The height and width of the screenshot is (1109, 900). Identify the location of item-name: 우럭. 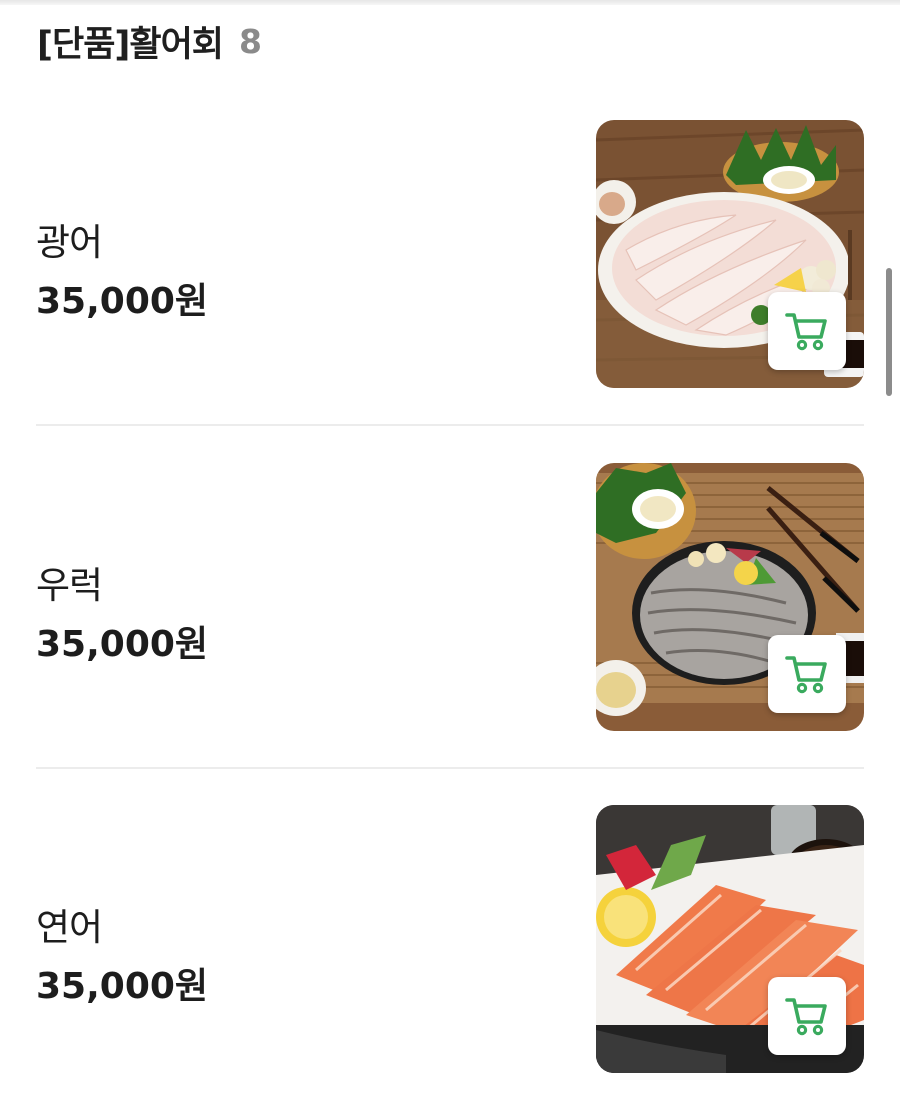
(69, 585).